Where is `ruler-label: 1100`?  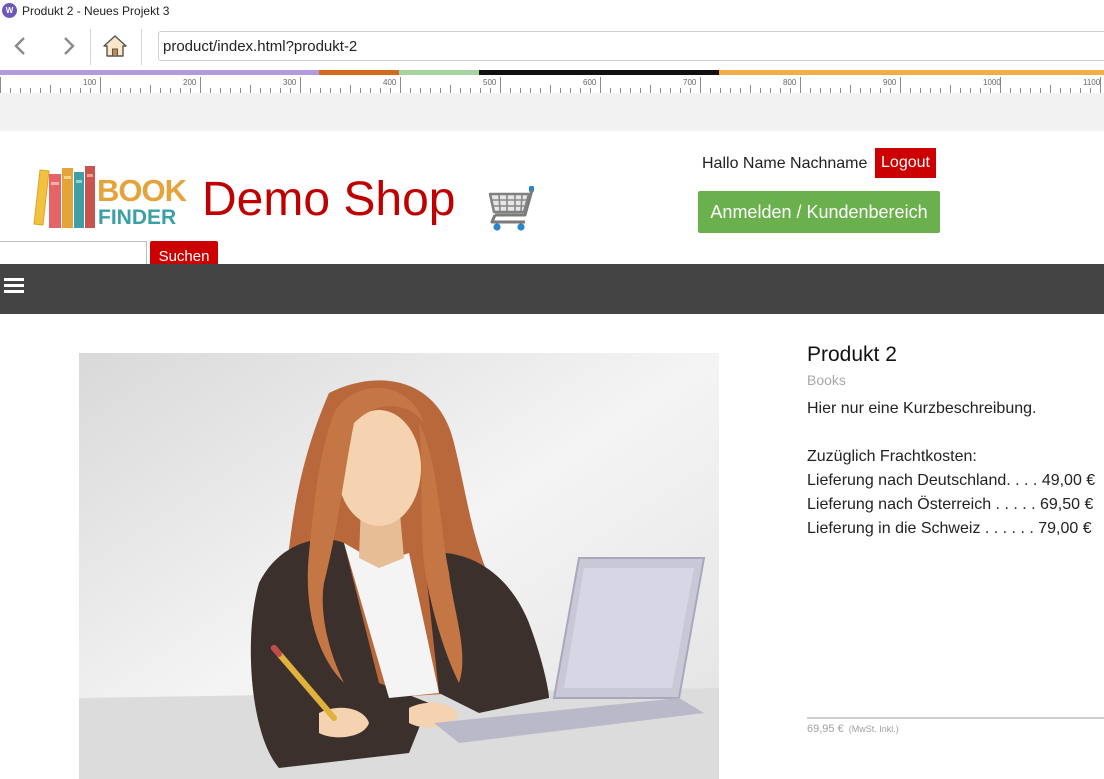
ruler-label: 1100 is located at coordinates (1092, 82).